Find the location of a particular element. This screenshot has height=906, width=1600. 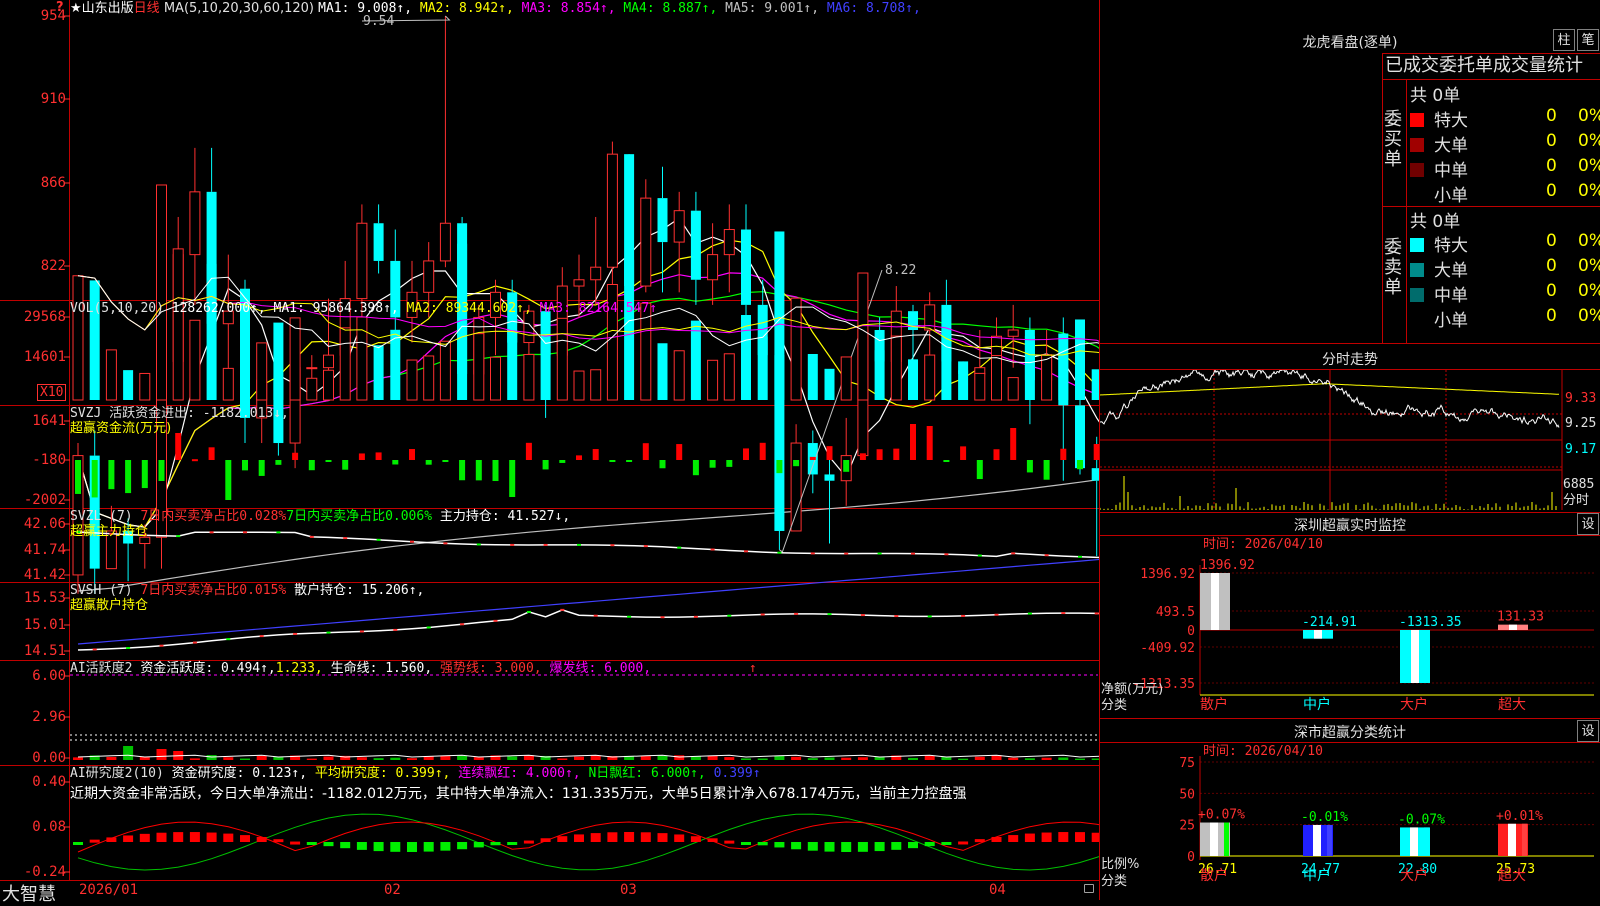

tick-mode-button: 笔 is located at coordinates (1588, 40).